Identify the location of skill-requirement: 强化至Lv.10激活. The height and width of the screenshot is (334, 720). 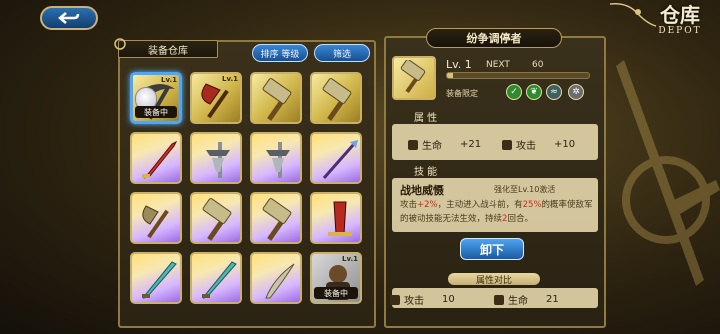
(525, 189).